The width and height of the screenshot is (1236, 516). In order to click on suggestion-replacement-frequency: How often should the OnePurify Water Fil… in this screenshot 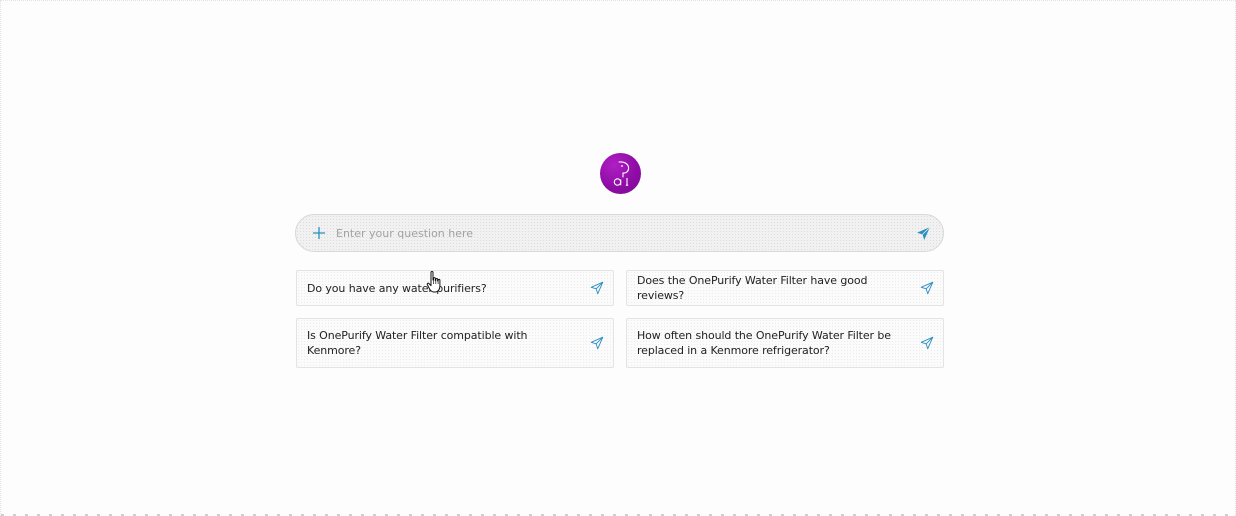, I will do `click(785, 343)`.